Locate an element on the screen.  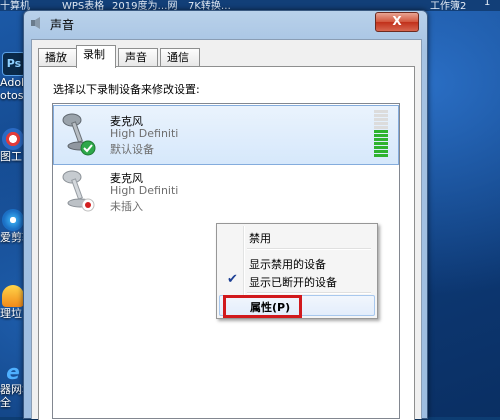
tab-communications: 通信 is located at coordinates (180, 57).